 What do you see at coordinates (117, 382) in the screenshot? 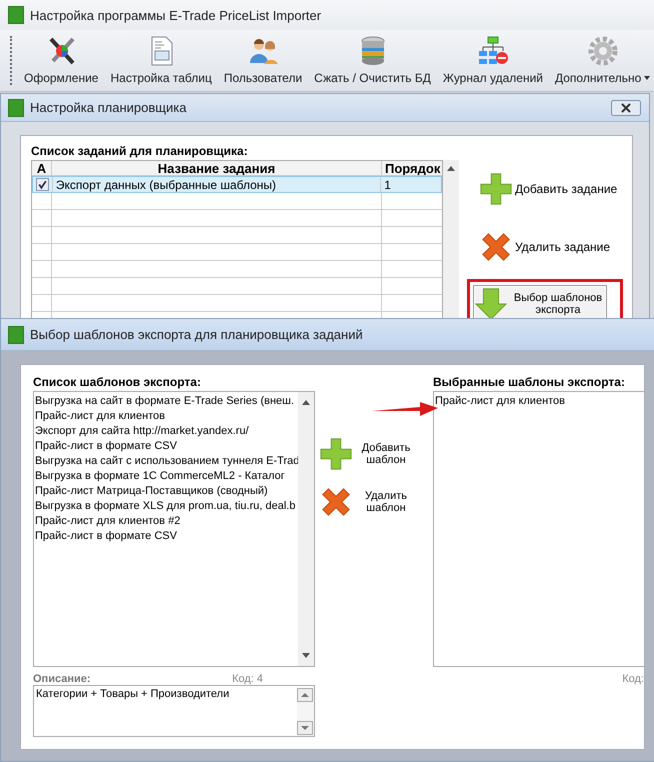
I see `list-label: Список шаблонов экспорта:` at bounding box center [117, 382].